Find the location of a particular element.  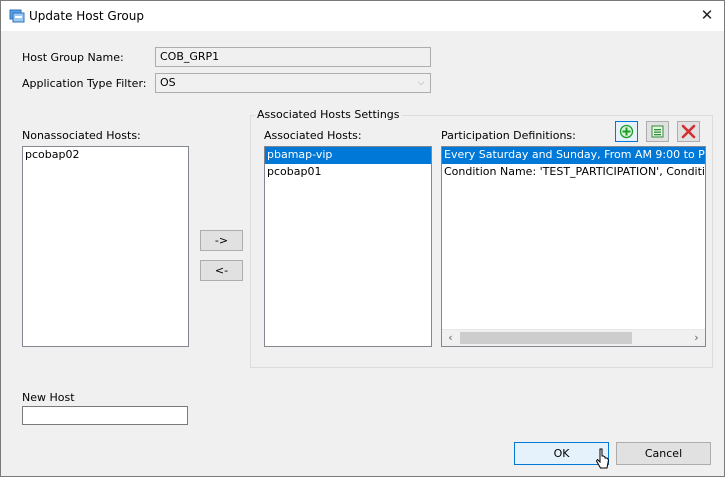

scrollbar-thumb is located at coordinates (546, 338).